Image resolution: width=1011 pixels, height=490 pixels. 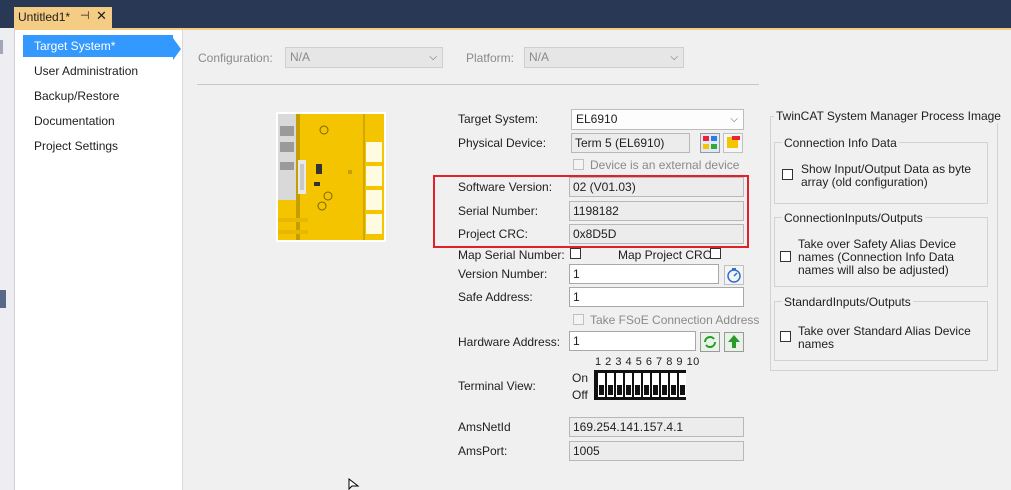 I want to click on target-system-value: EL6910, so click(x=597, y=119).